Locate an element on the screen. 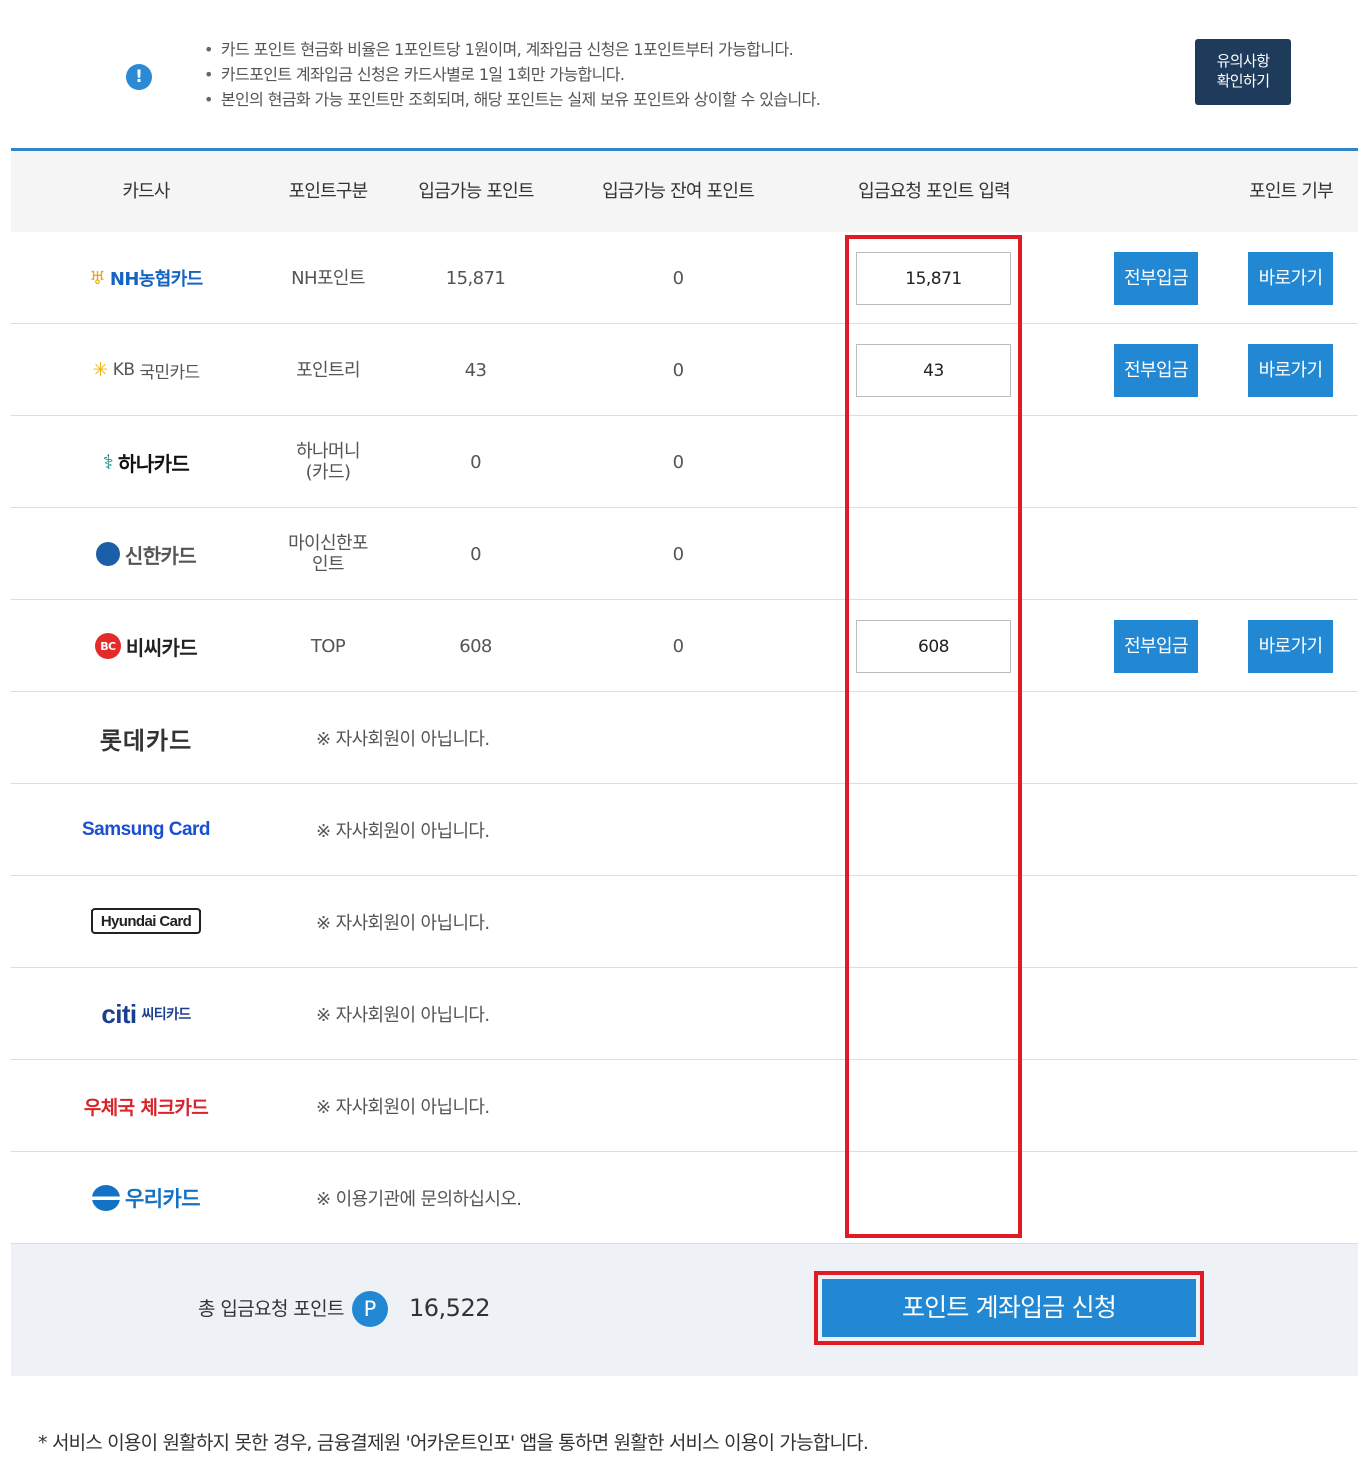  available-points: 43 is located at coordinates (475, 370).